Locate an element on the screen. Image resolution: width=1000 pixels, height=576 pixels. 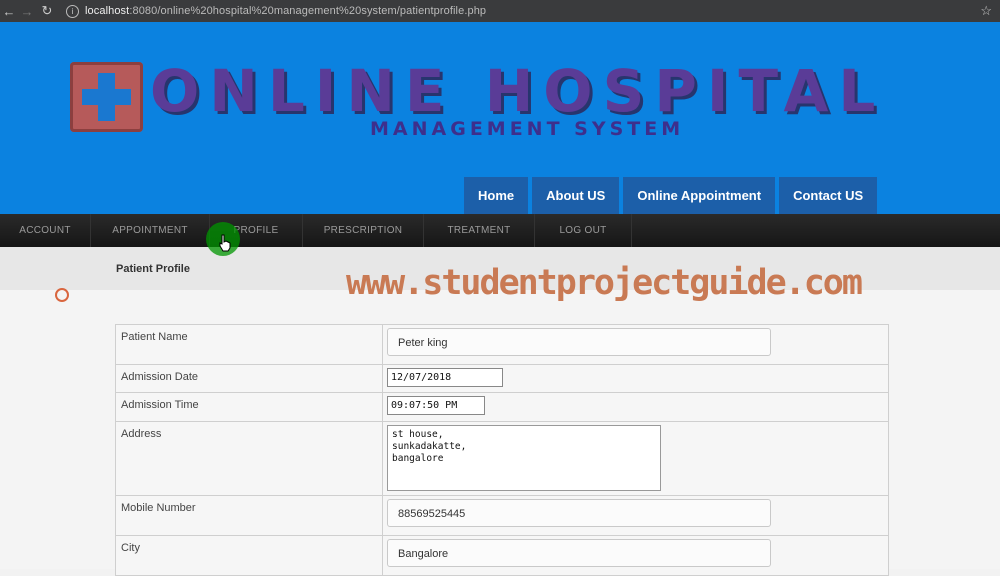
city-field: Bangalore is located at coordinates (579, 553).